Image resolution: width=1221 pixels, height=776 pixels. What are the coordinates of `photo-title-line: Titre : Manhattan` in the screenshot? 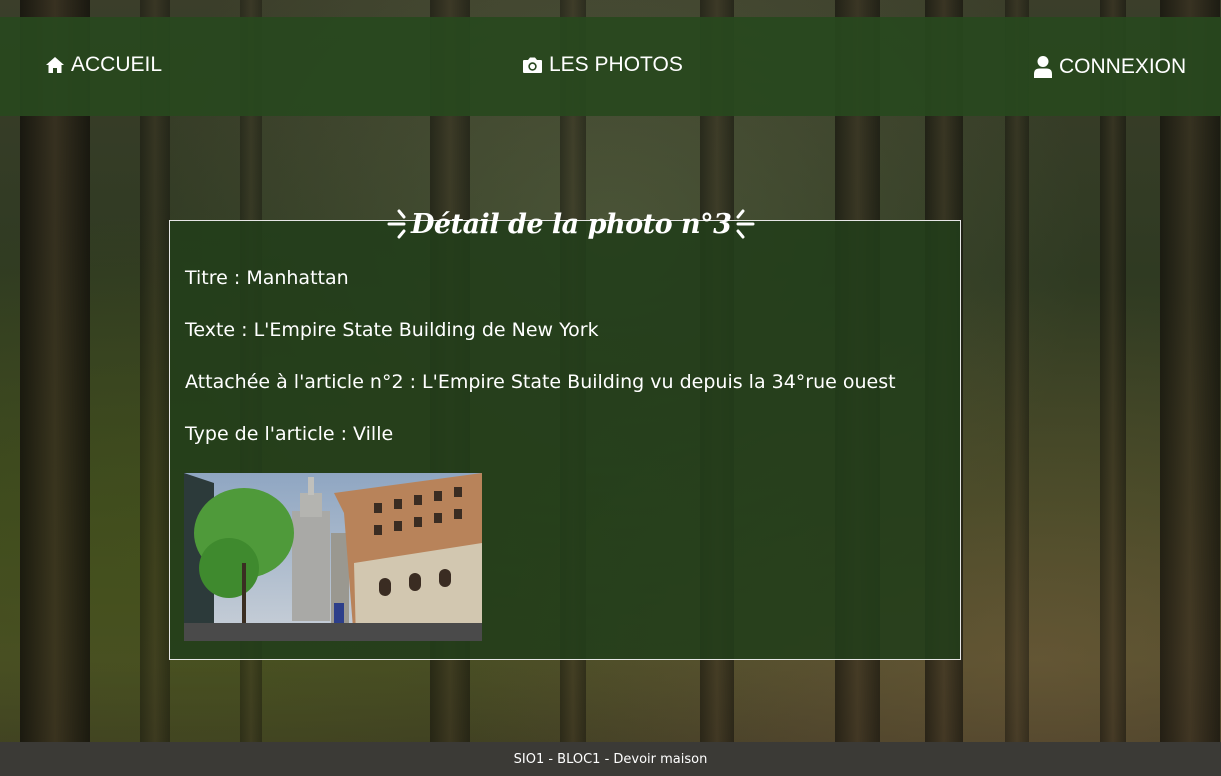 It's located at (267, 278).